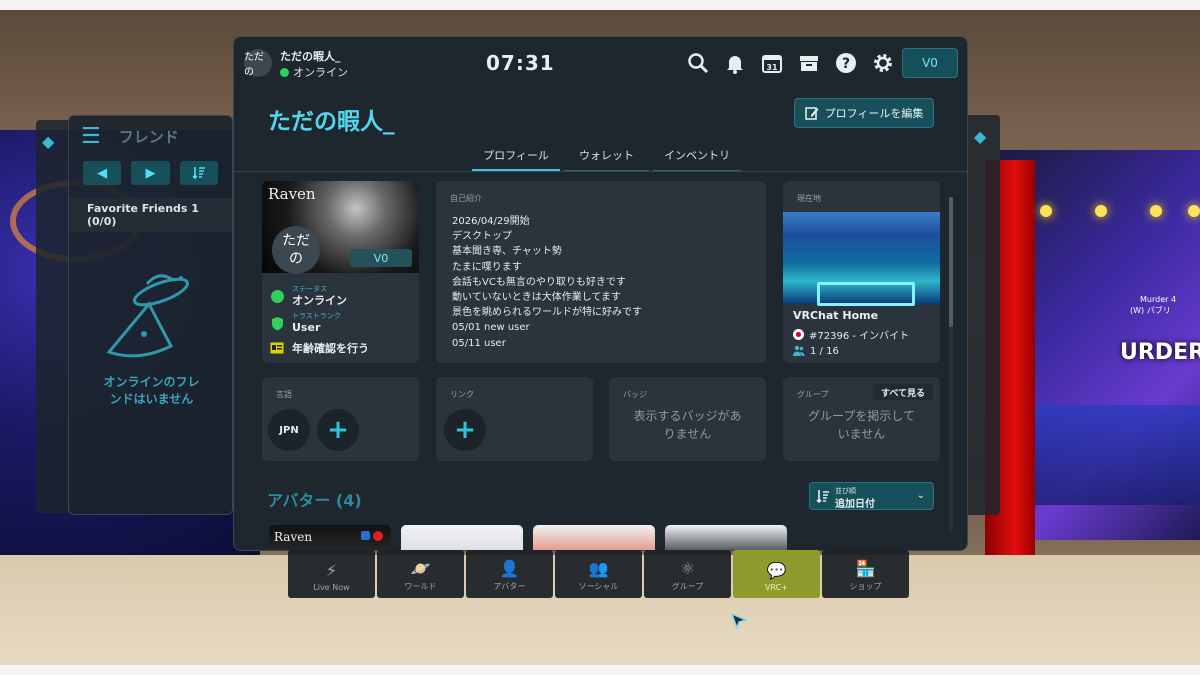 This screenshot has width=1200, height=675. What do you see at coordinates (151, 399) in the screenshot?
I see `empty-text-line2: ンドはいません` at bounding box center [151, 399].